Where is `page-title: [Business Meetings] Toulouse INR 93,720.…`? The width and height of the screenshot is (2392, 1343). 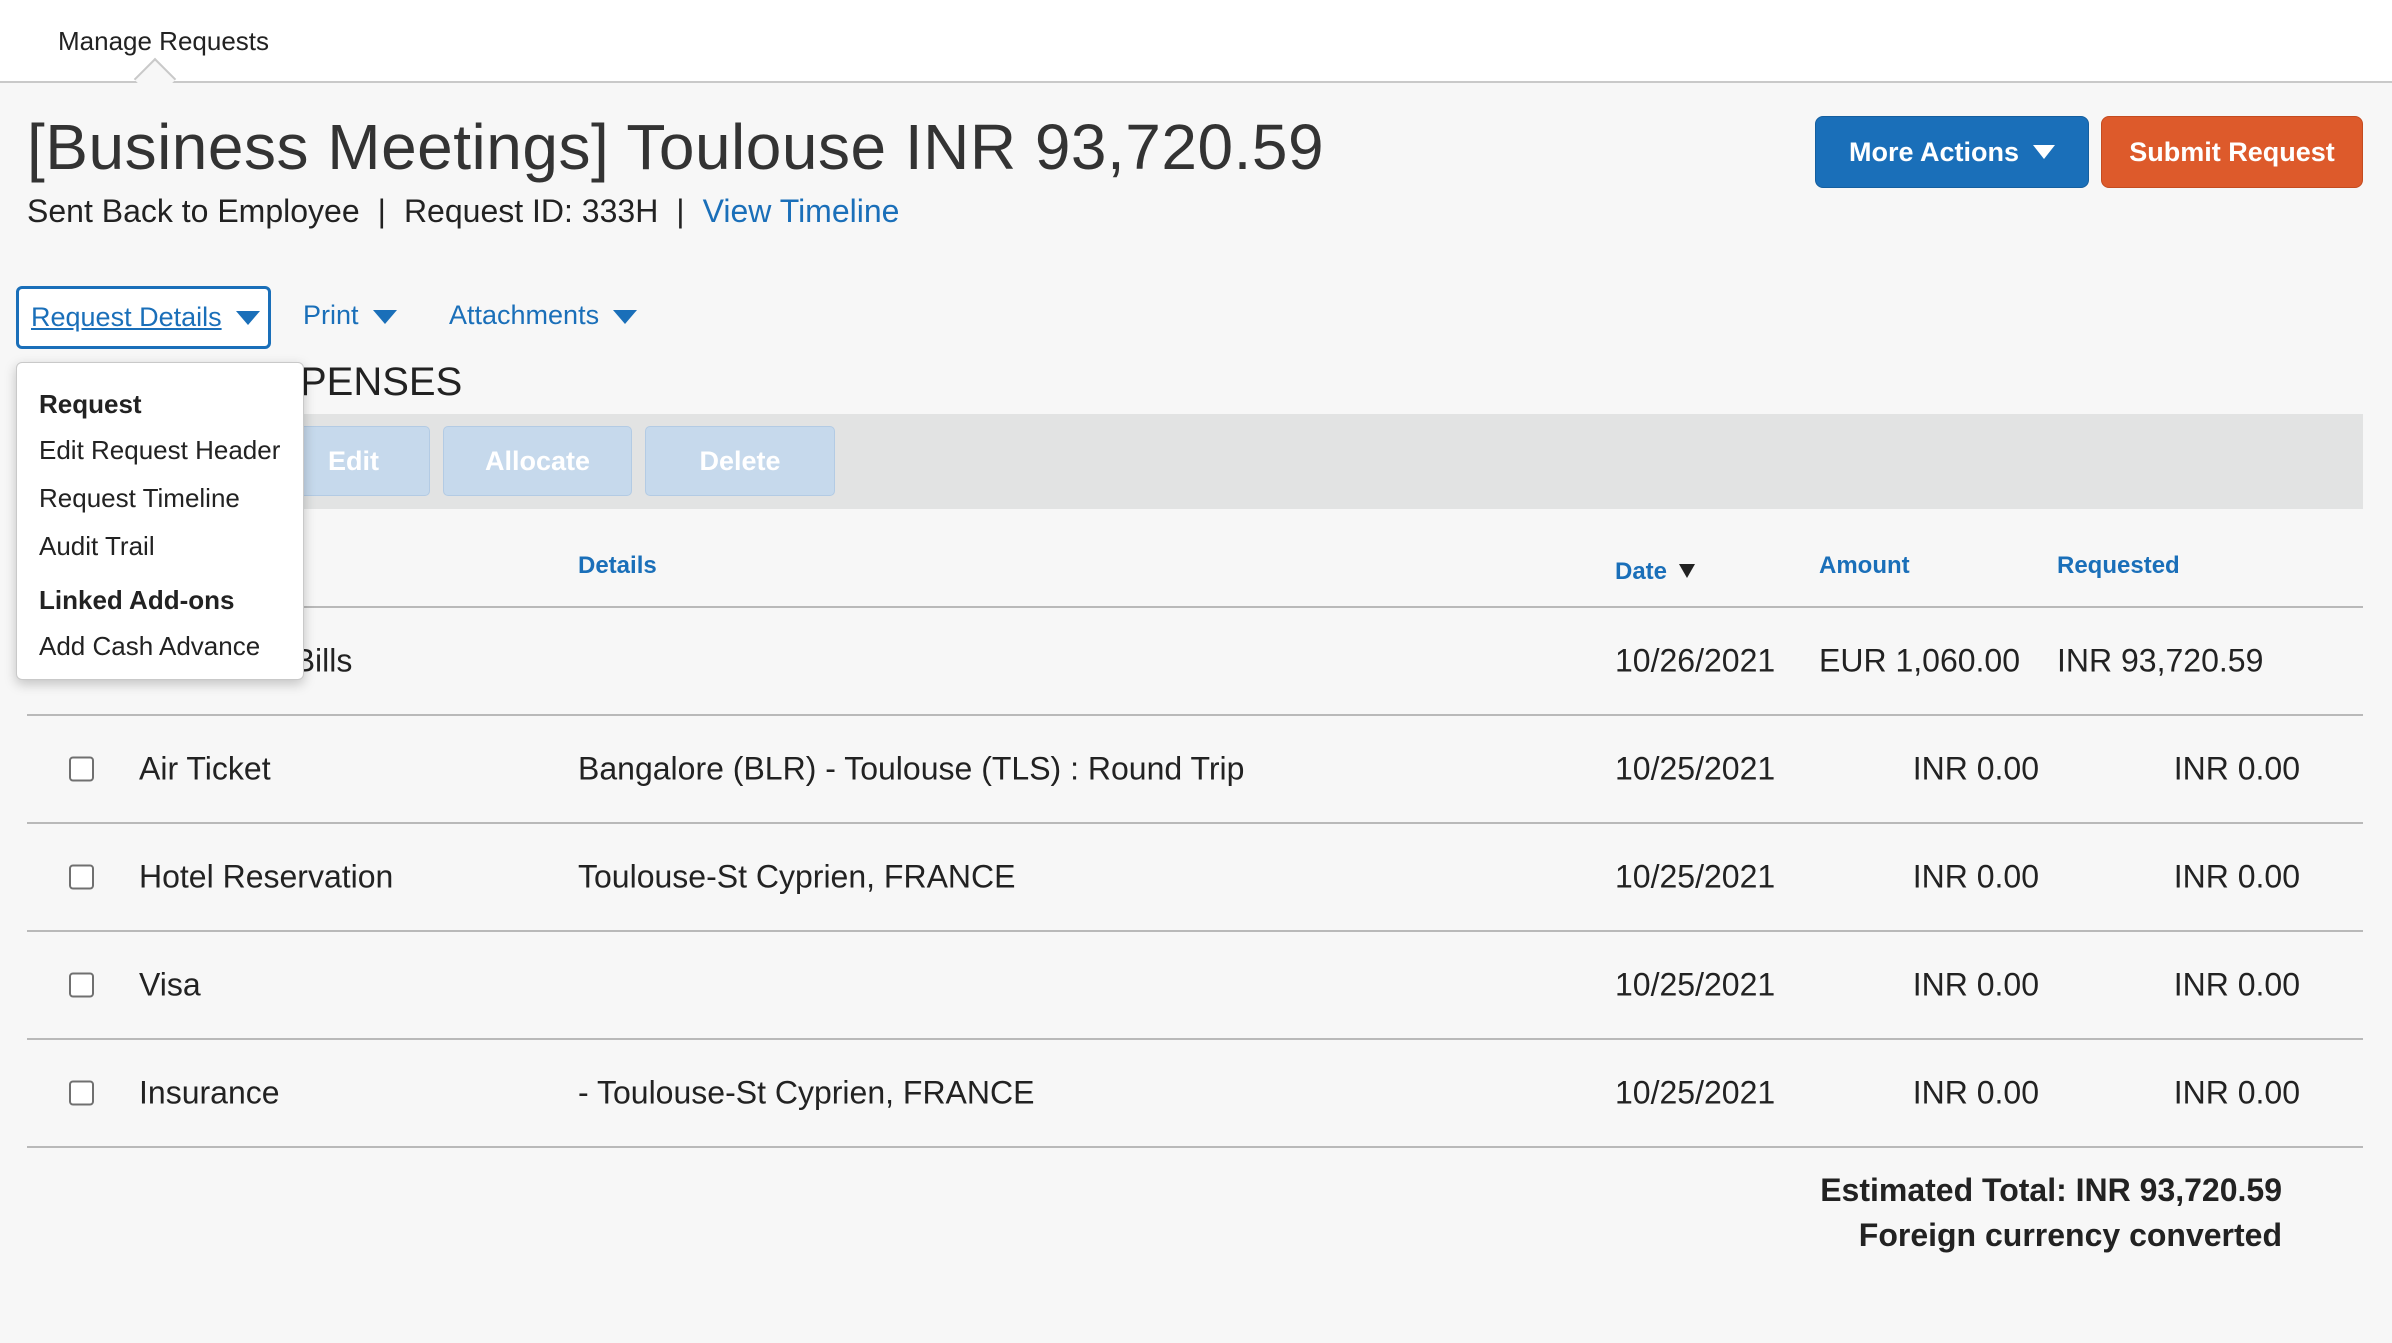
page-title: [Business Meetings] Toulouse INR 93,720.… is located at coordinates (676, 147).